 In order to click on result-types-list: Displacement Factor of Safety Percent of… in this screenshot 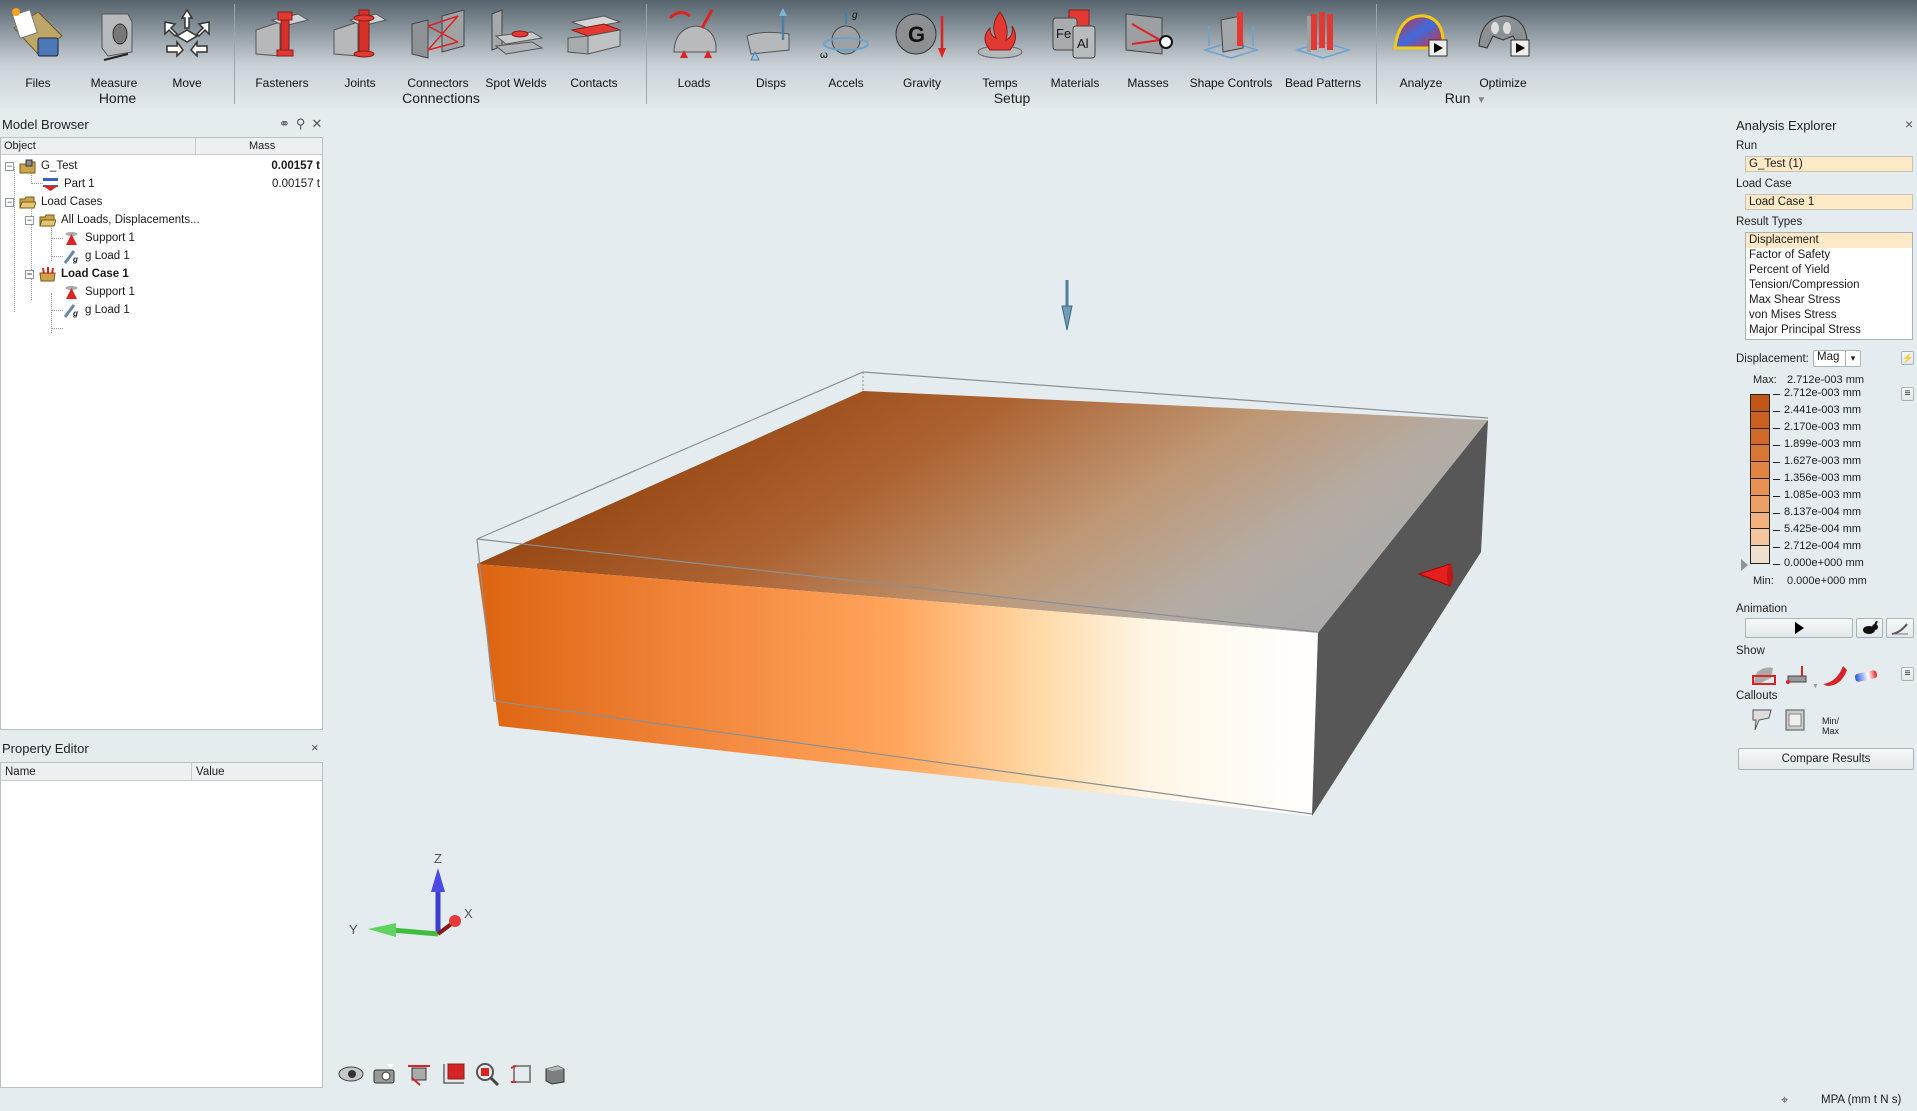, I will do `click(1829, 286)`.